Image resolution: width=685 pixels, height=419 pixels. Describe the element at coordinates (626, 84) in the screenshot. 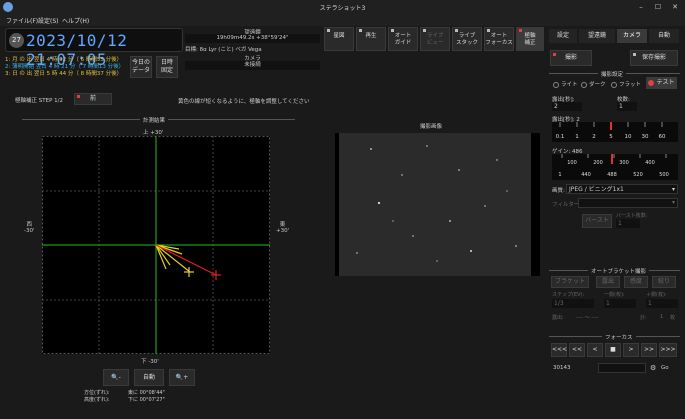

I see `mode-flat: フラット` at that location.